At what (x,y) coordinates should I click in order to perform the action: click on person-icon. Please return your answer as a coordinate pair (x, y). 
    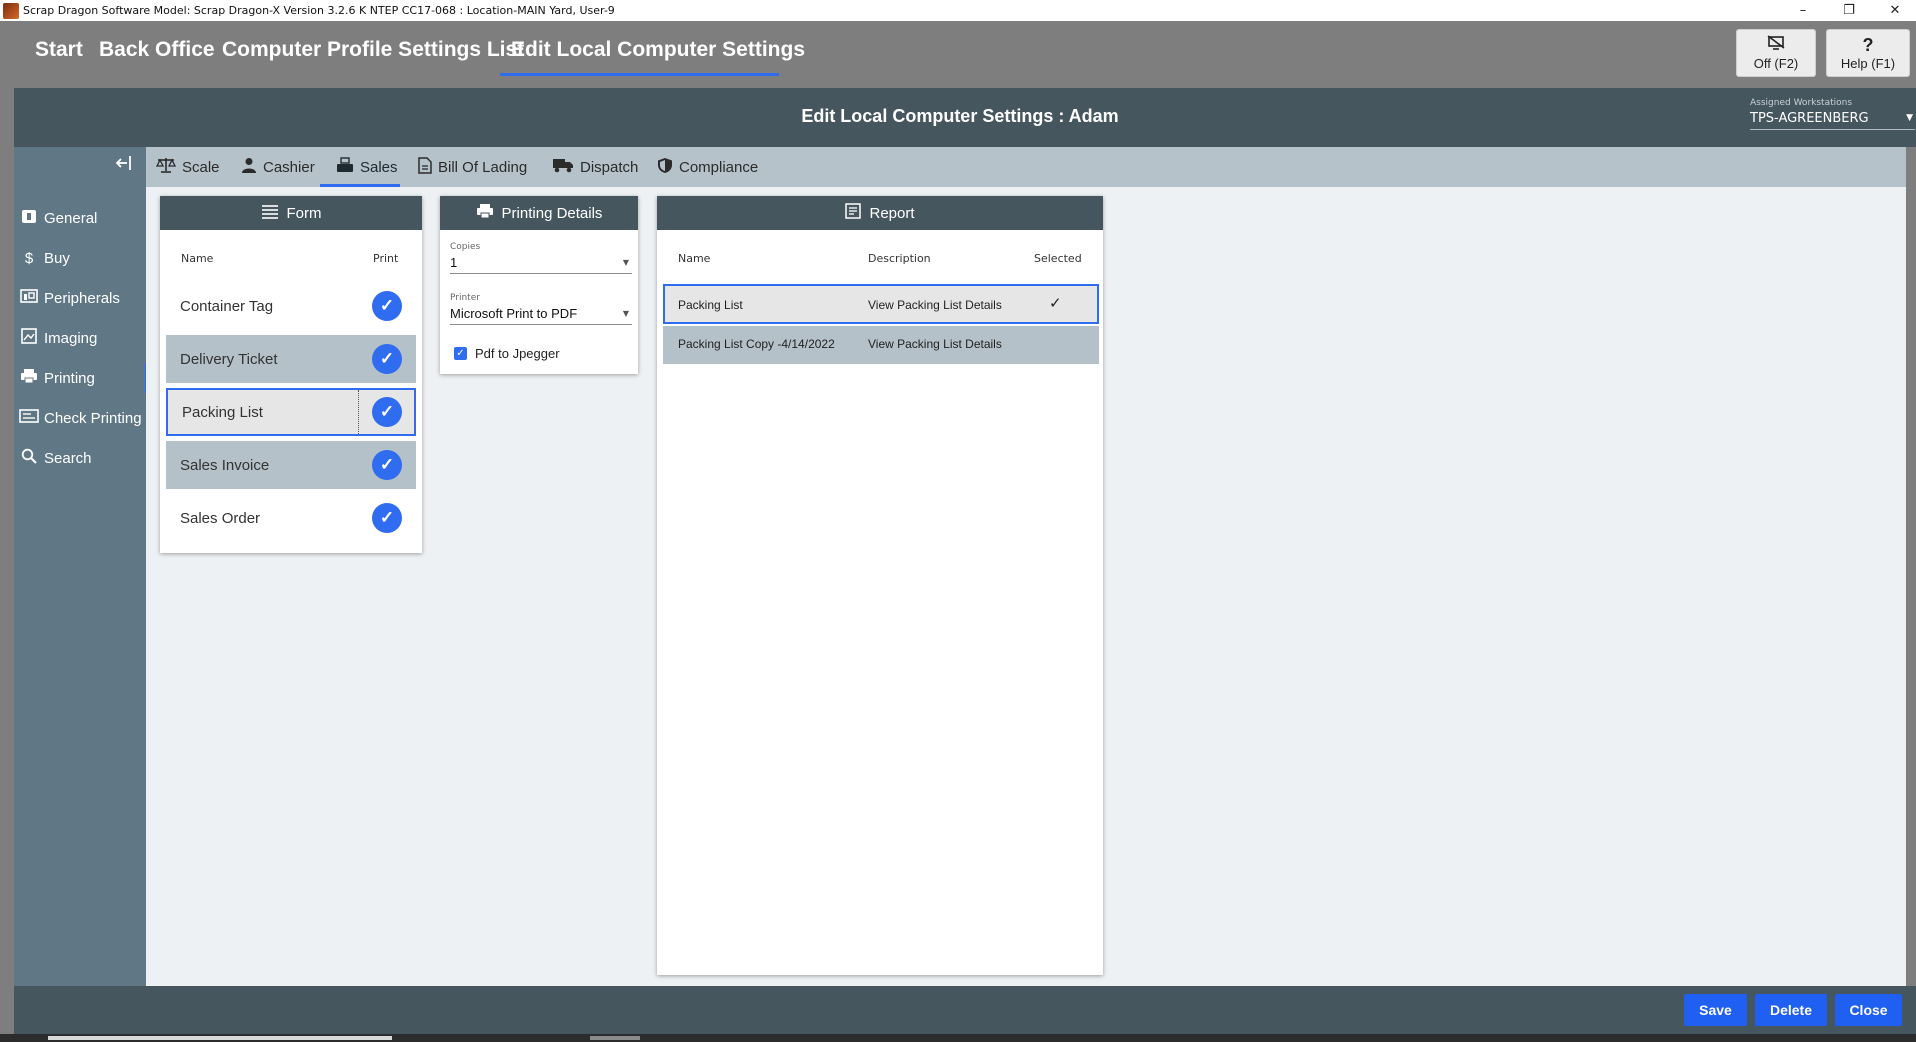
    Looking at the image, I should click on (249, 167).